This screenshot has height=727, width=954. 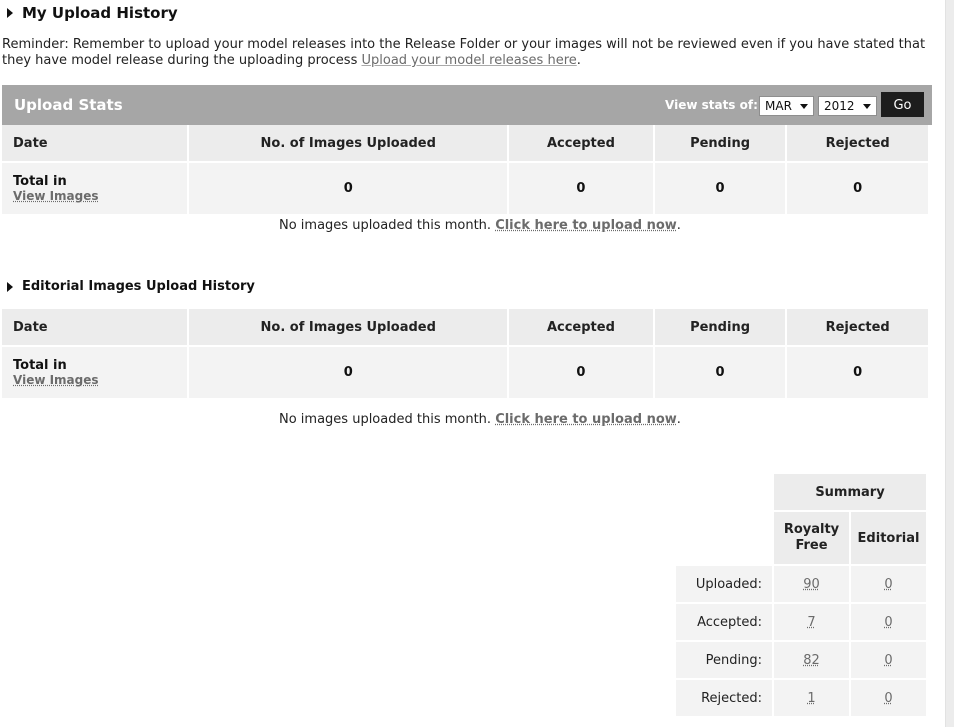 I want to click on page-title: My Upload History, so click(x=100, y=13).